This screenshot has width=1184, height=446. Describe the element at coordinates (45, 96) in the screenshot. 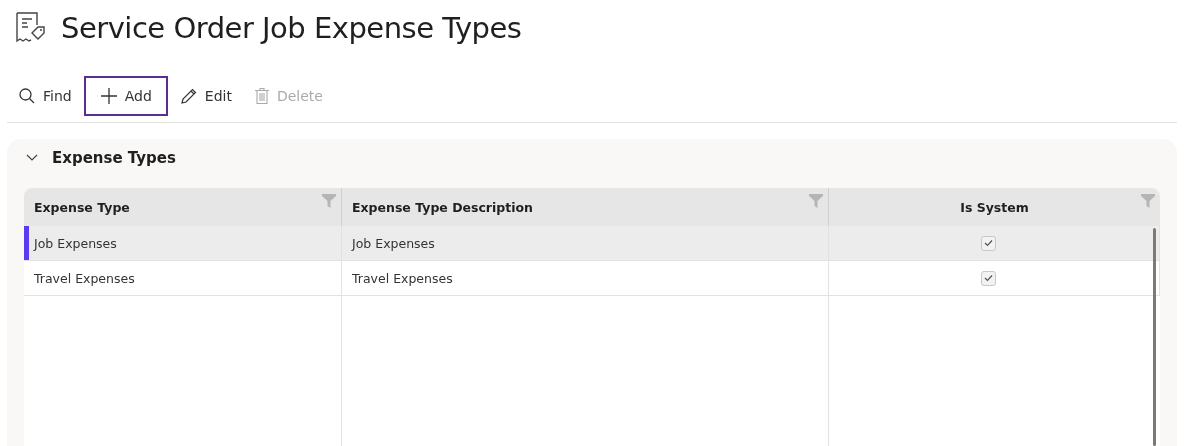

I see `find-button: Find` at that location.